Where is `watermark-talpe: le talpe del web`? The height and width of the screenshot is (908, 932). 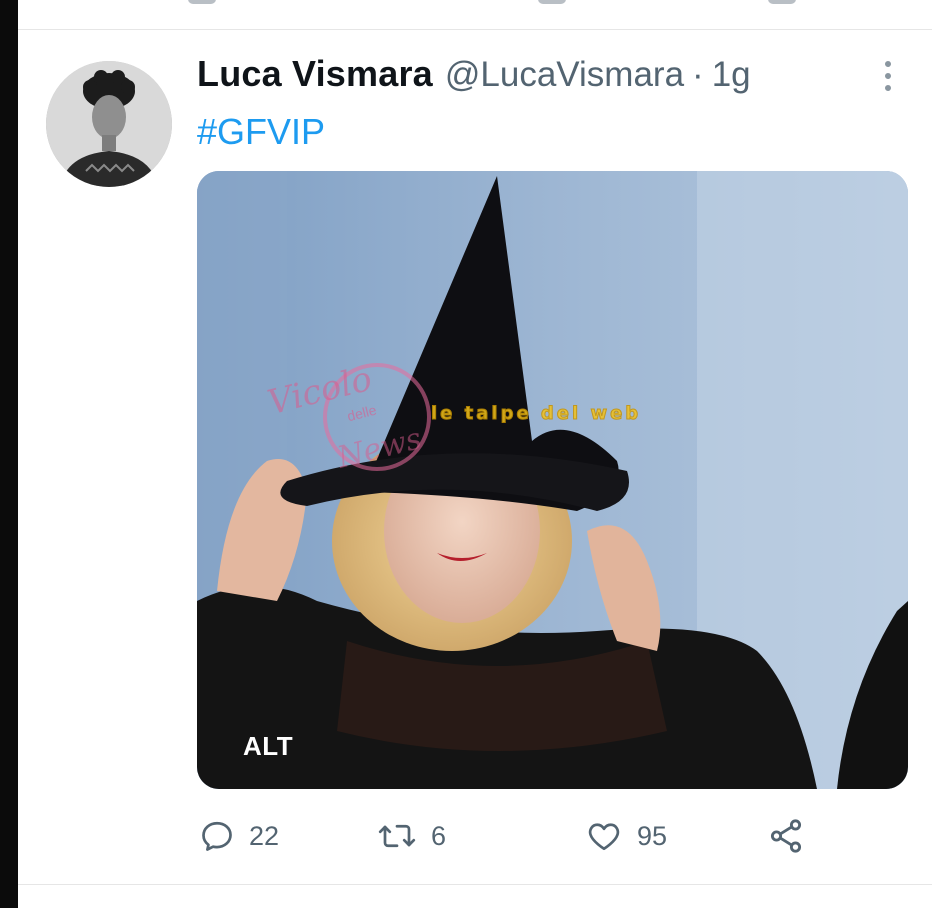 watermark-talpe: le talpe del web is located at coordinates (536, 414).